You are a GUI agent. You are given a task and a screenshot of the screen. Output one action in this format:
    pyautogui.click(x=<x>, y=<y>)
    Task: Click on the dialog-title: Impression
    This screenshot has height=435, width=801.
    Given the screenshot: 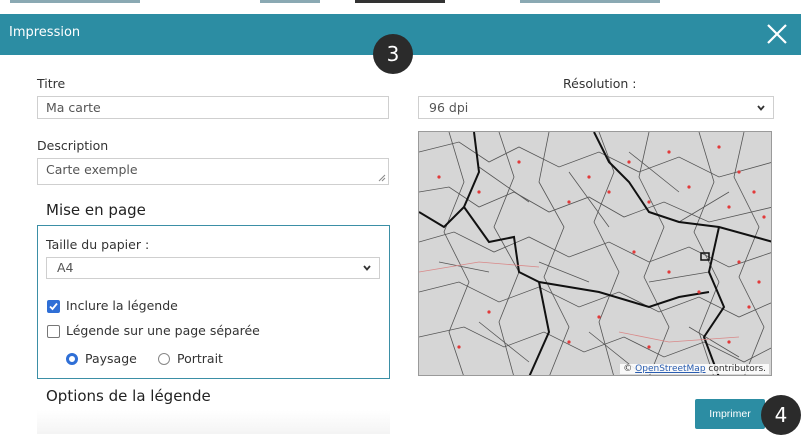 What is the action you would take?
    pyautogui.click(x=45, y=32)
    